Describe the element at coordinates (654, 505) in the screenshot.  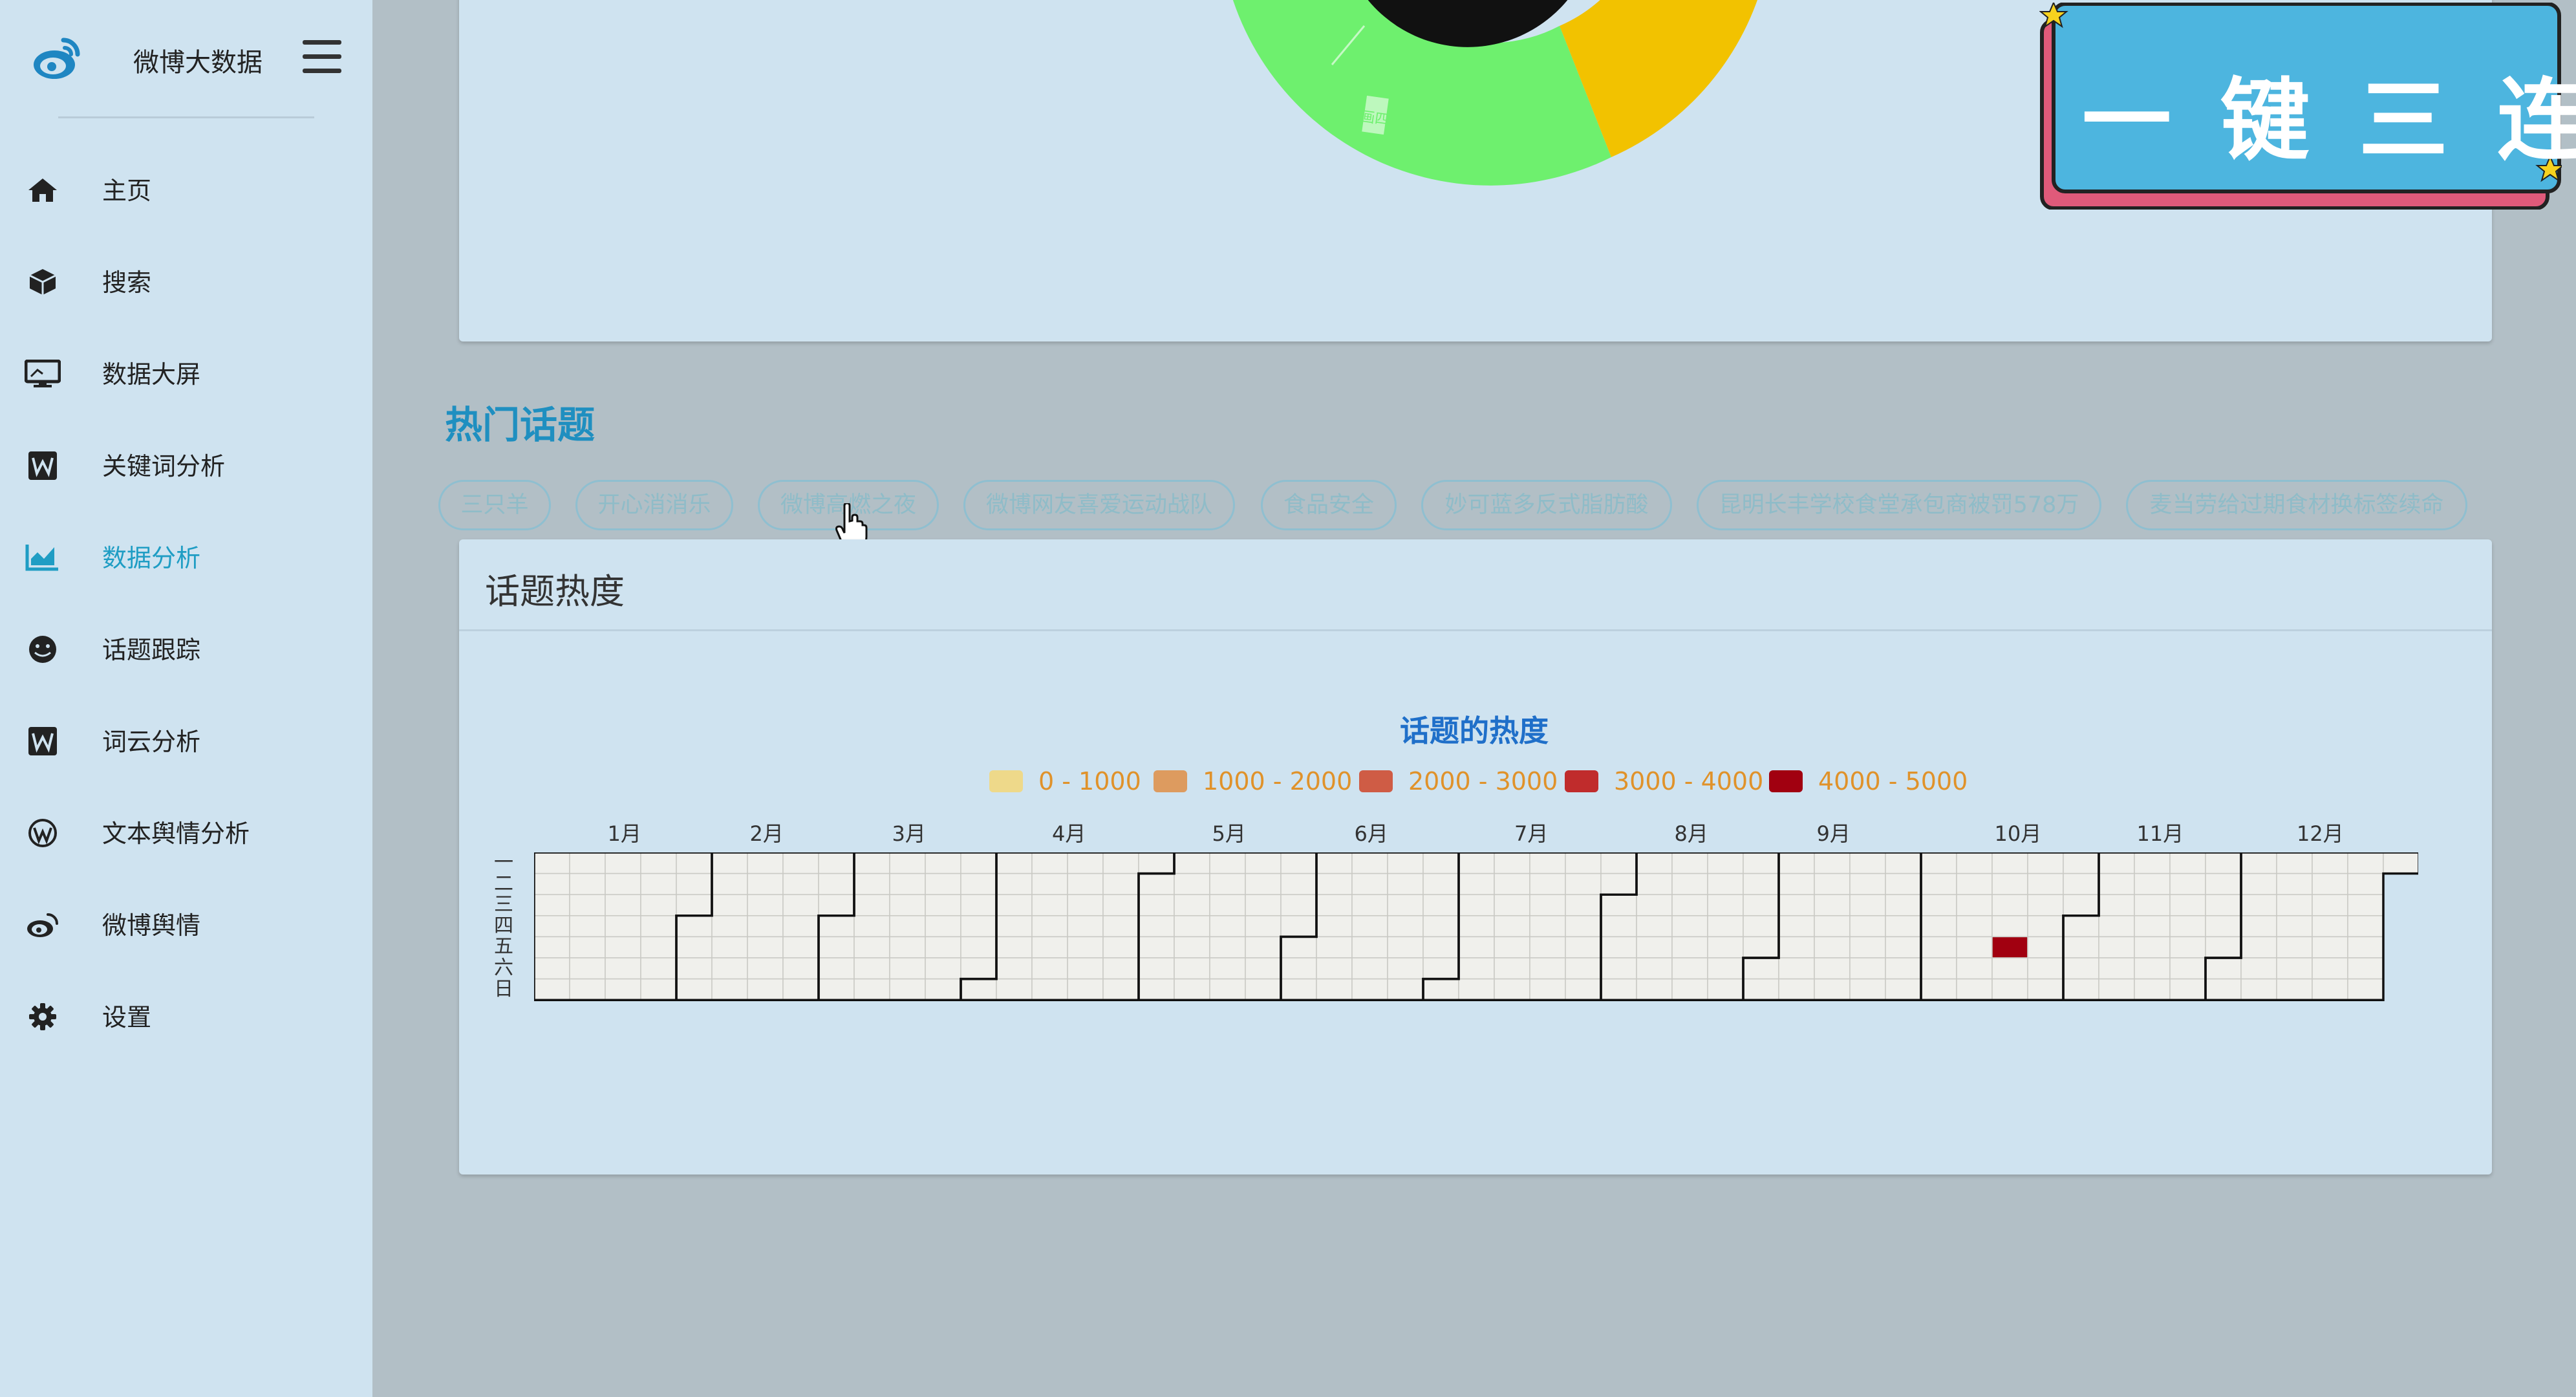
I see `topic-chip: 开心消消乐` at that location.